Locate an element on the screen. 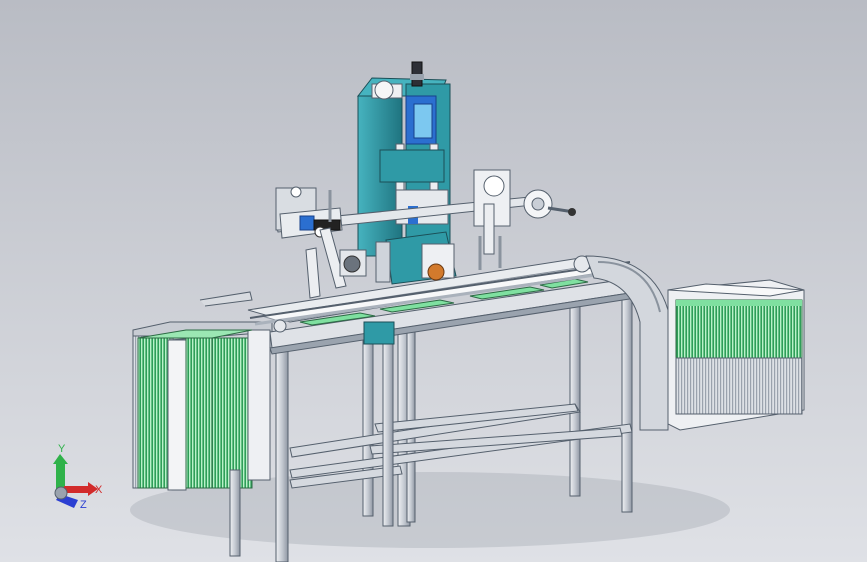 This screenshot has width=867, height=562. coordinate-triad: Y X Z is located at coordinates (78, 477).